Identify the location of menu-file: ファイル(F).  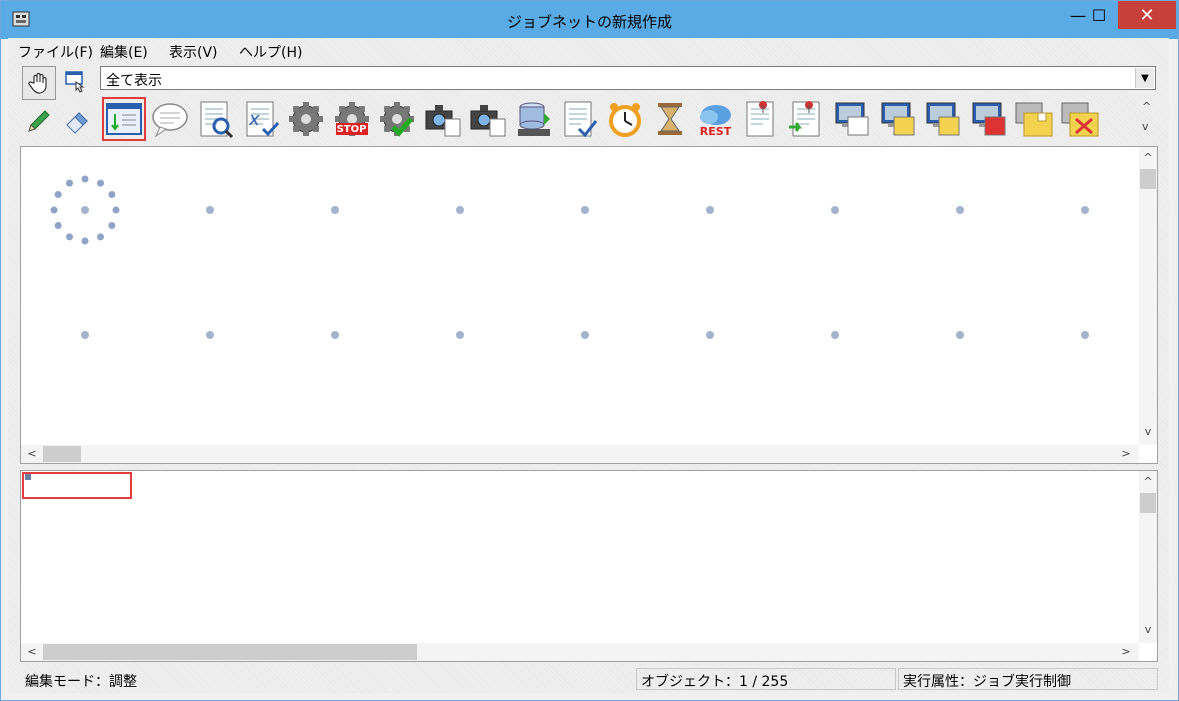
(55, 52).